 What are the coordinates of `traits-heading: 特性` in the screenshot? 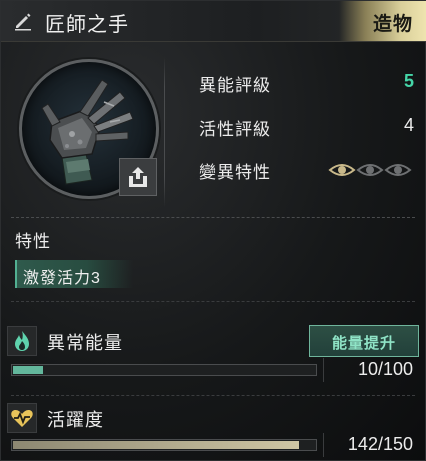 It's located at (33, 241).